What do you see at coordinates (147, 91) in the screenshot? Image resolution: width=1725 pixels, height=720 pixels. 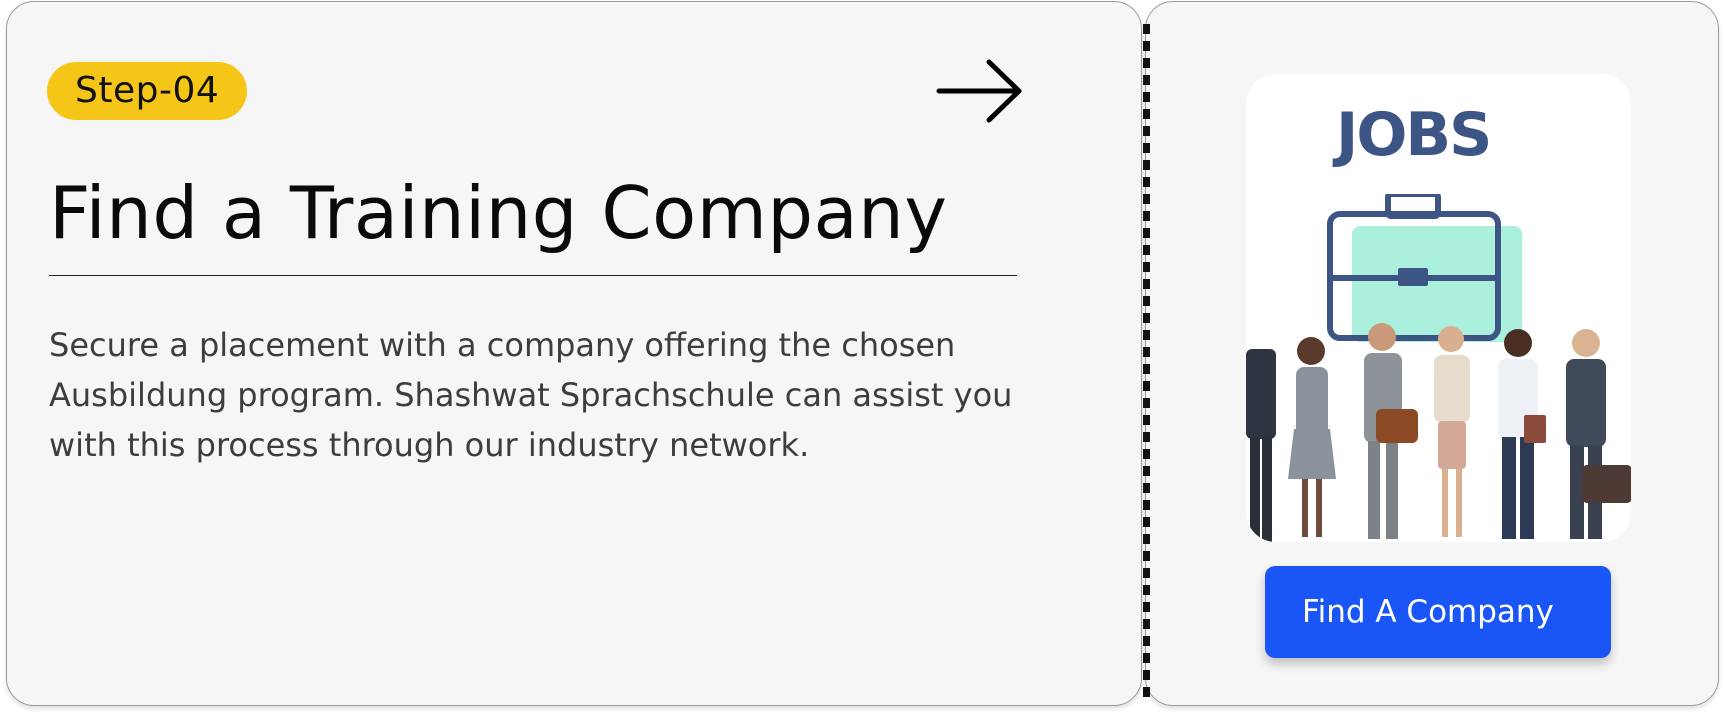 I see `step-badge: Step-04` at bounding box center [147, 91].